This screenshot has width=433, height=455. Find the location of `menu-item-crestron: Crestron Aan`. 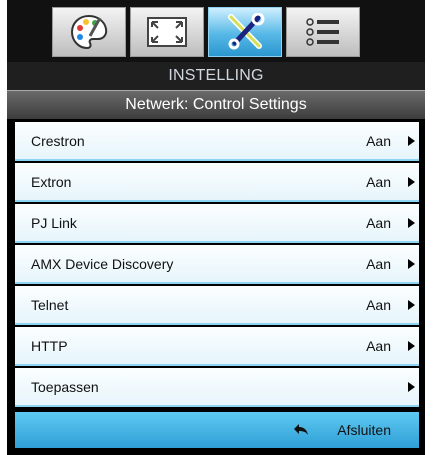

menu-item-crestron: Crestron Aan is located at coordinates (217, 141).